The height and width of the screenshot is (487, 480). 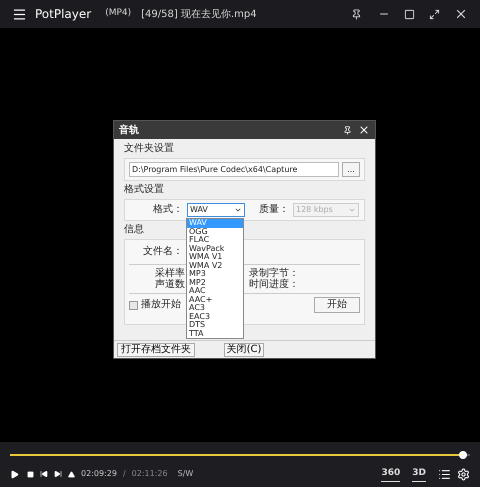 What do you see at coordinates (463, 474) in the screenshot?
I see `settings-icon` at bounding box center [463, 474].